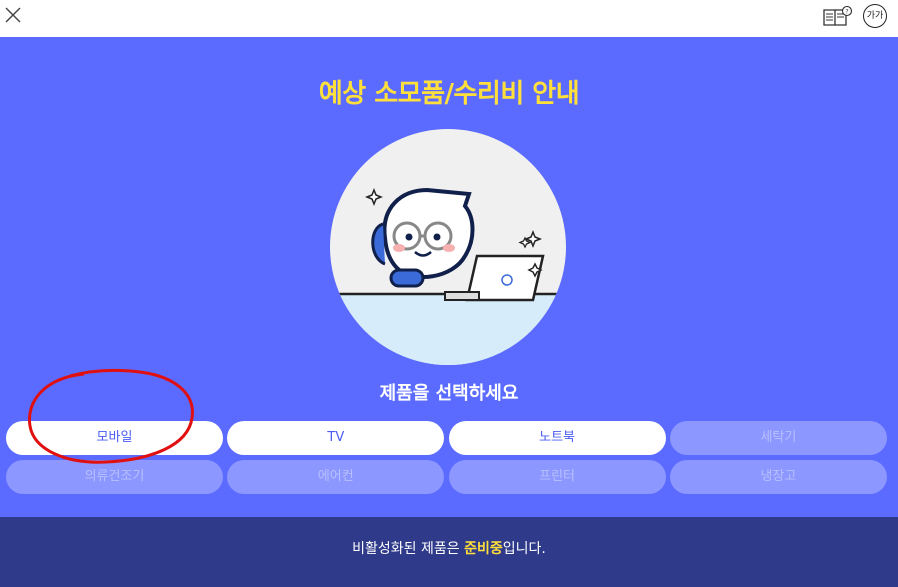  Describe the element at coordinates (336, 477) in the screenshot. I see `product-button-aircon: 에어컨` at that location.